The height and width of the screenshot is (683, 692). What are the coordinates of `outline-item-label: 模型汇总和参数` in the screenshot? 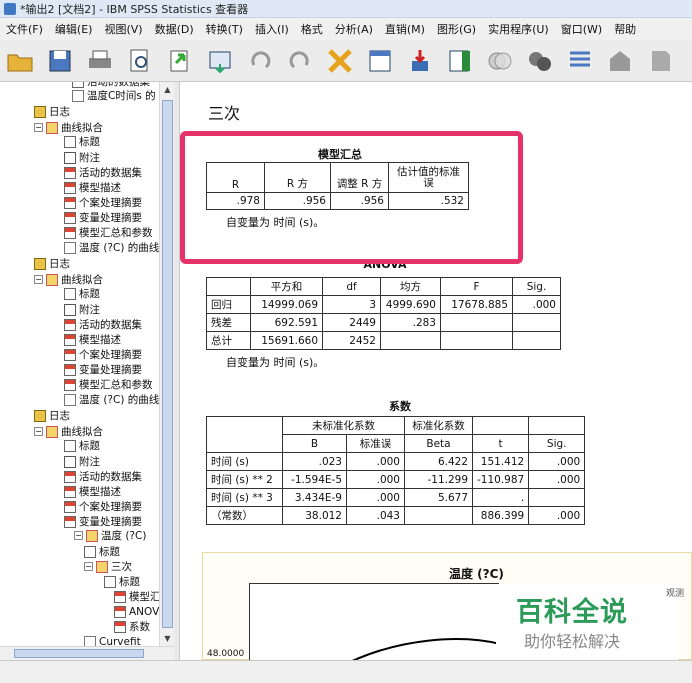 It's located at (116, 385).